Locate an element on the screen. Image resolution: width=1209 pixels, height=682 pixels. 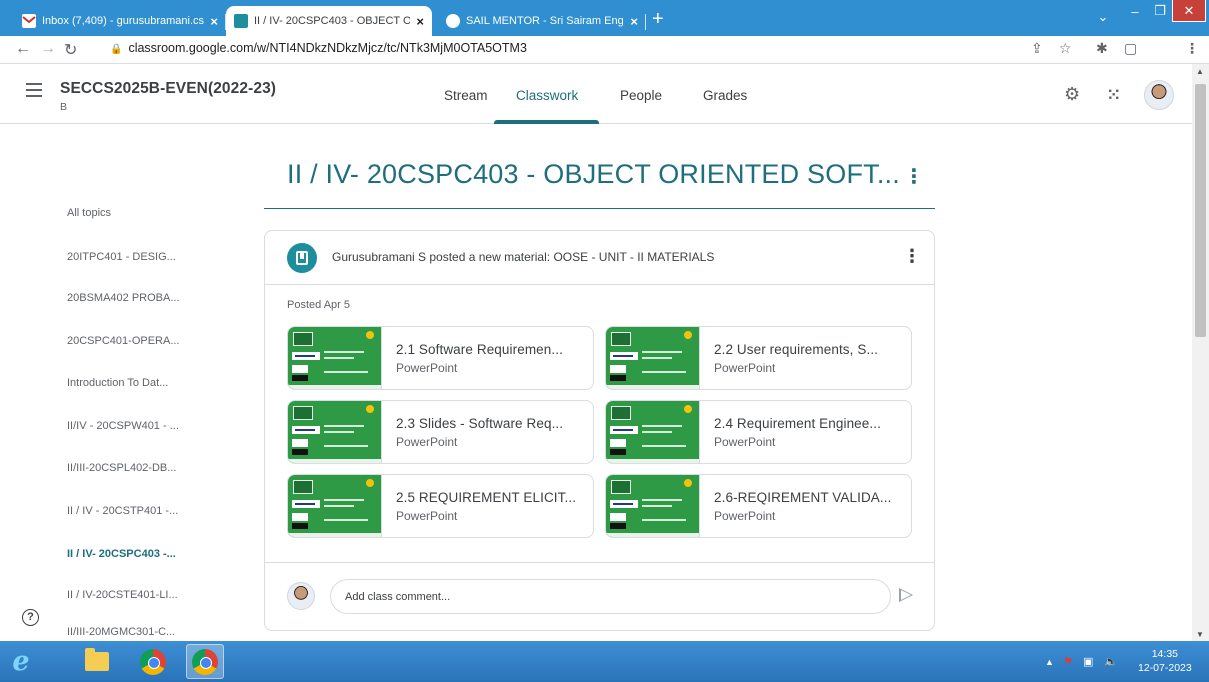
active-tab-indicator is located at coordinates (546, 122).